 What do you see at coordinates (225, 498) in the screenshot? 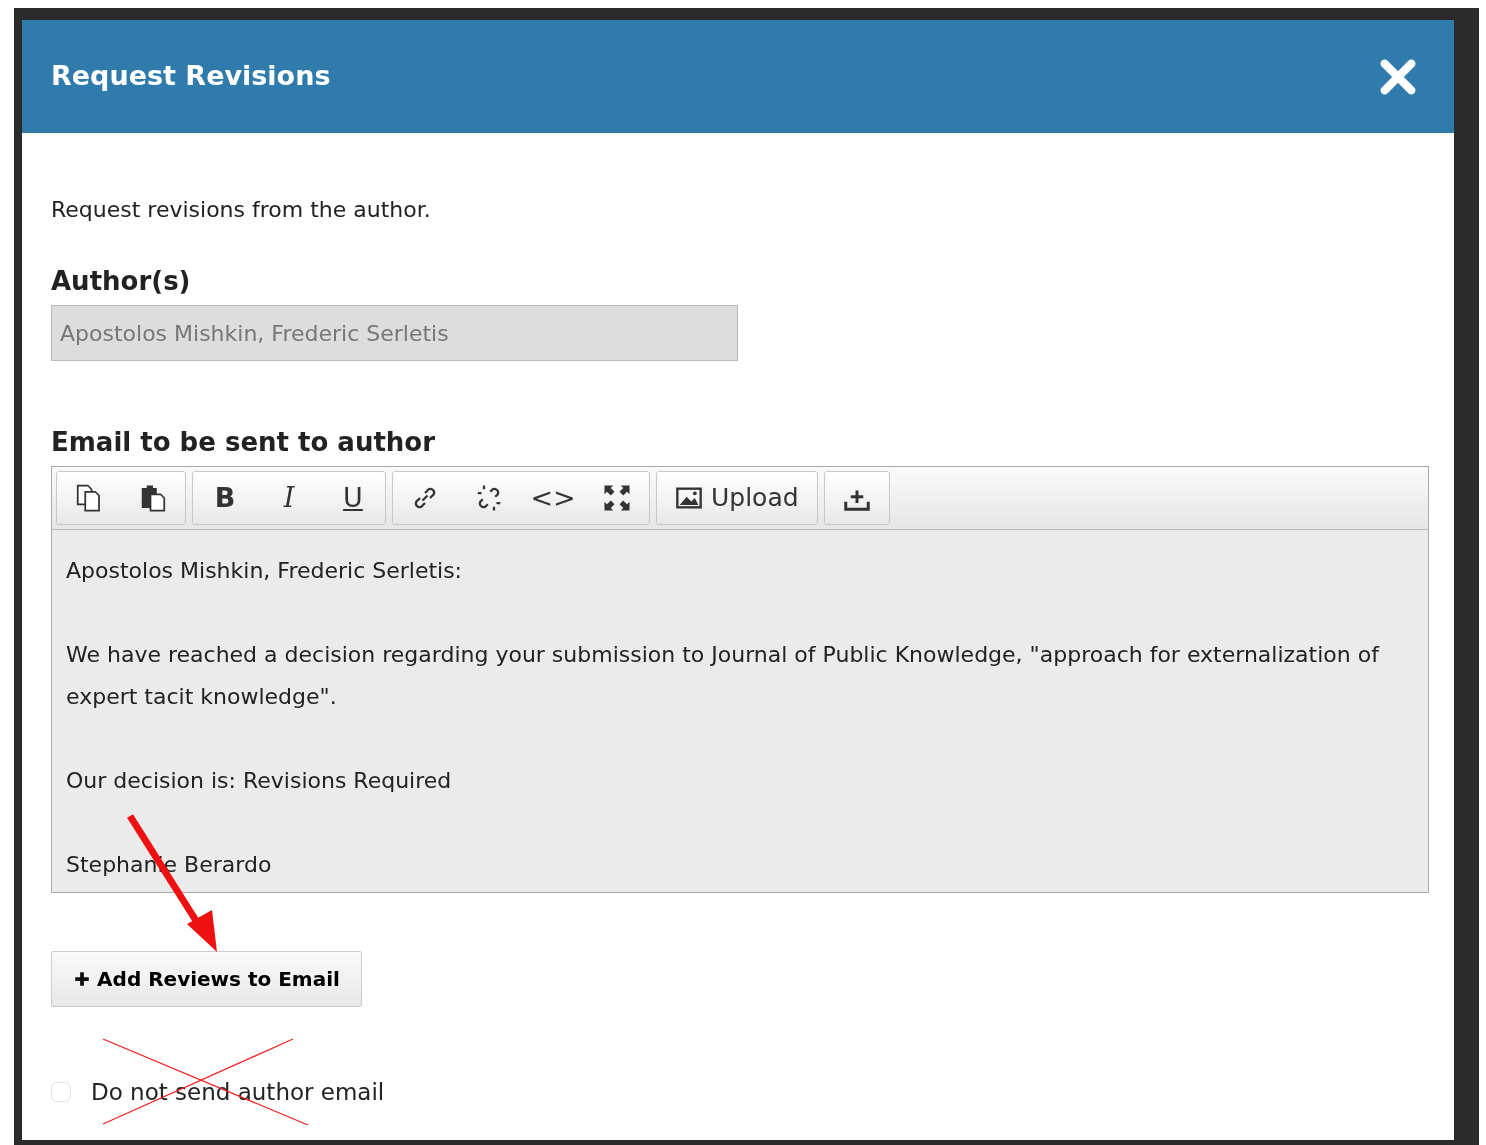
I see `bold-button: B` at bounding box center [225, 498].